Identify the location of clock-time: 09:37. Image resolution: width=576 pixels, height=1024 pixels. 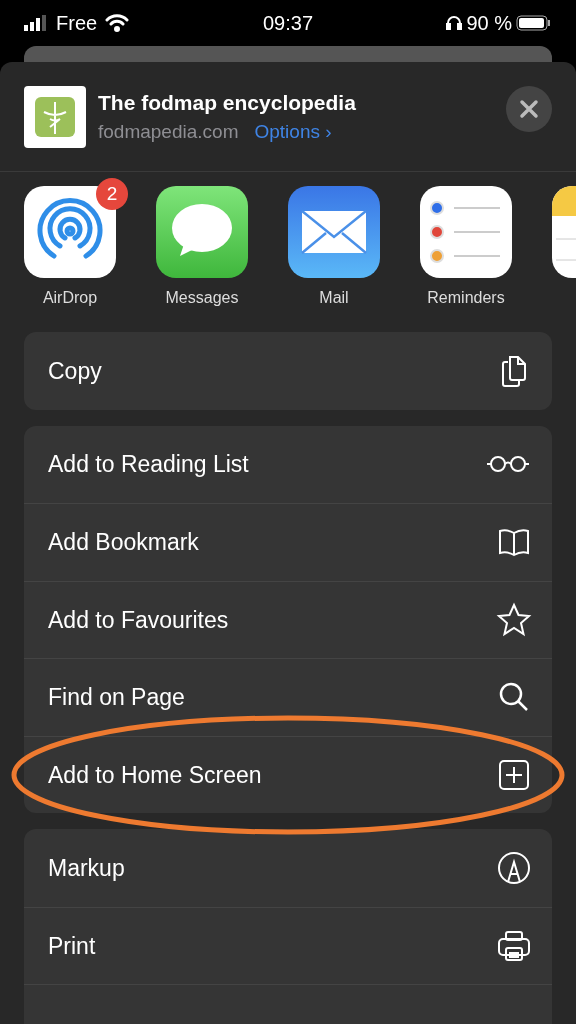
(288, 23).